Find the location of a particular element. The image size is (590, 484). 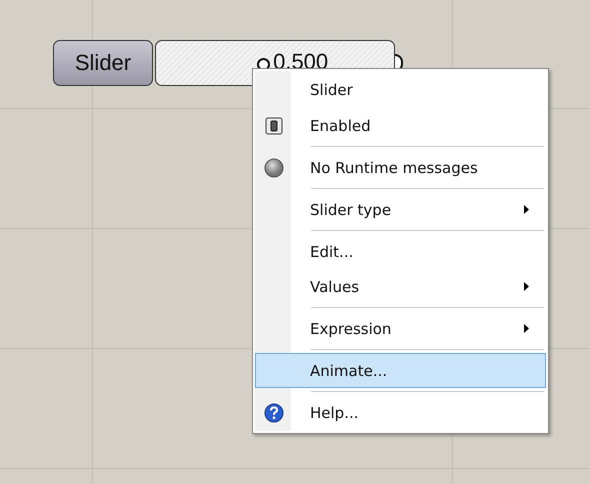

slider-name: Slider is located at coordinates (103, 63).